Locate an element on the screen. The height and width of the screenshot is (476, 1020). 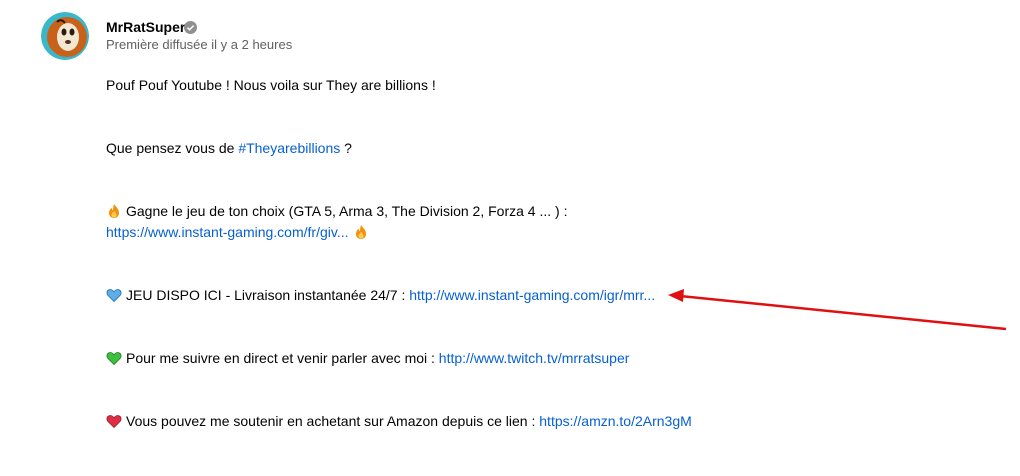
annotation-arrow is located at coordinates (837, 310).